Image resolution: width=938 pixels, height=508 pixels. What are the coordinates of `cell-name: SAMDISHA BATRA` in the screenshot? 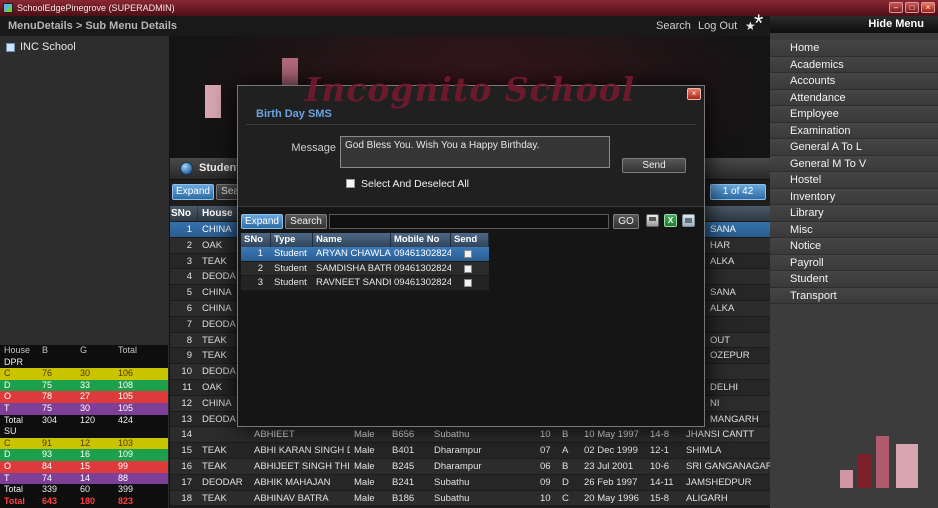 It's located at (353, 268).